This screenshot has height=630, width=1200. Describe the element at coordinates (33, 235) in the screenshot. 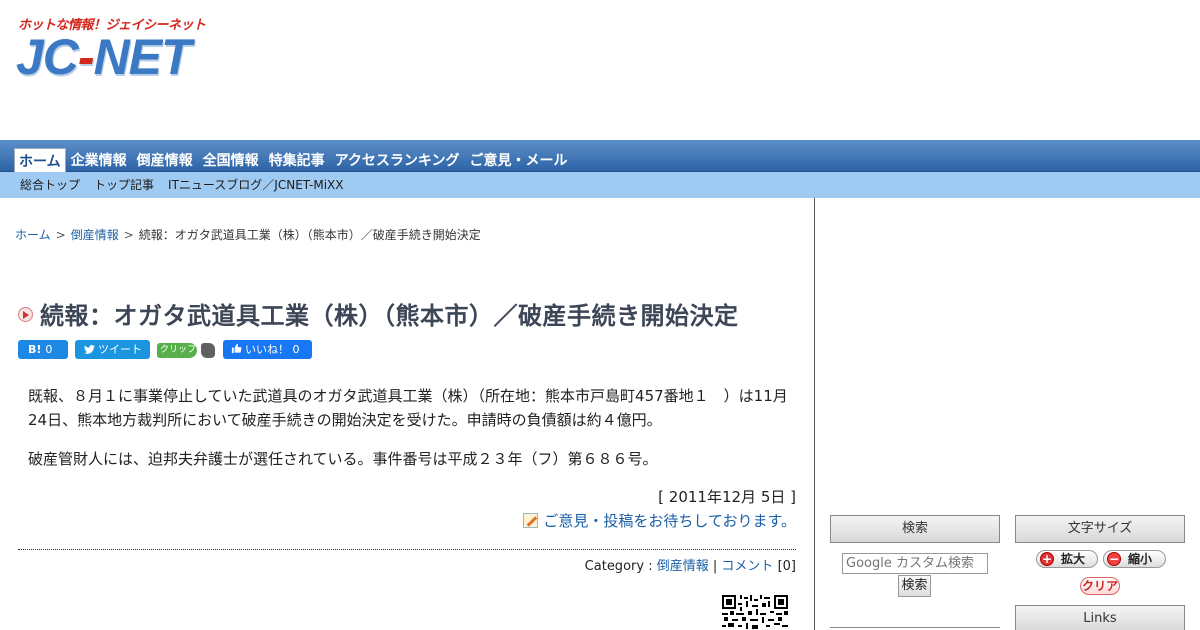

I see `breadcrumb-home: ホーム` at that location.